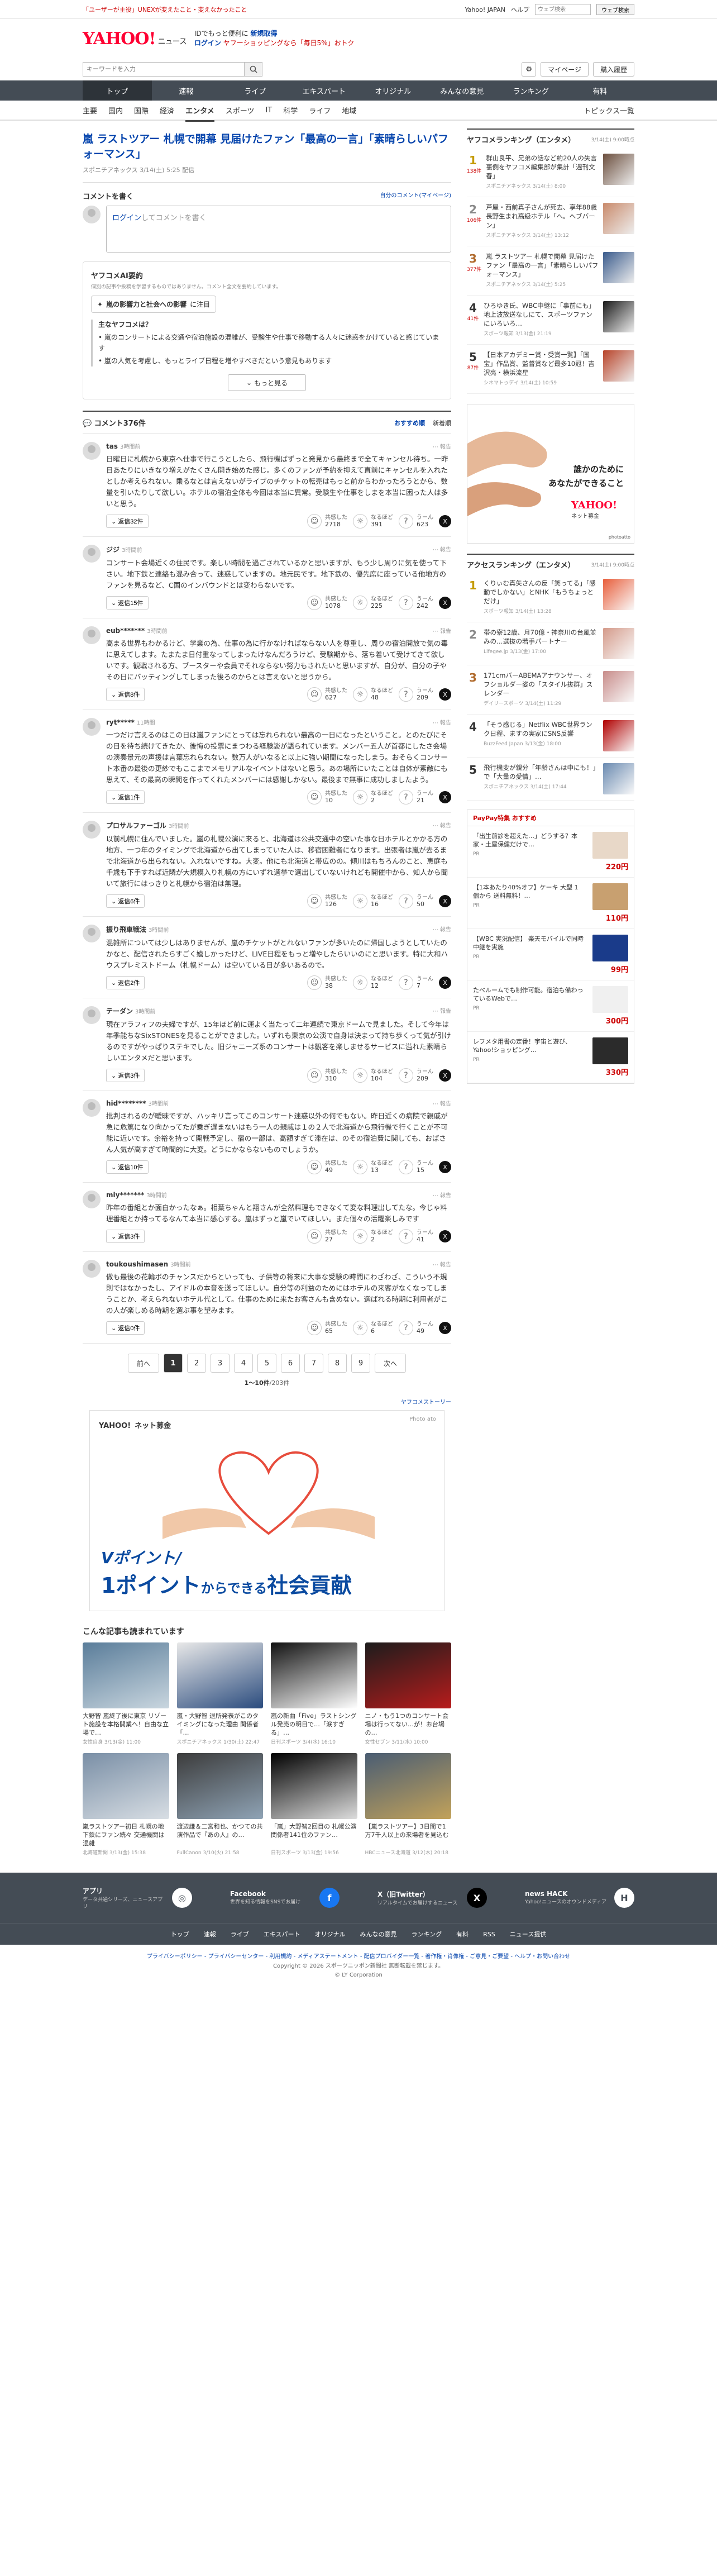 Image resolution: width=717 pixels, height=2576 pixels. What do you see at coordinates (174, 1363) in the screenshot?
I see `page-1: 1` at bounding box center [174, 1363].